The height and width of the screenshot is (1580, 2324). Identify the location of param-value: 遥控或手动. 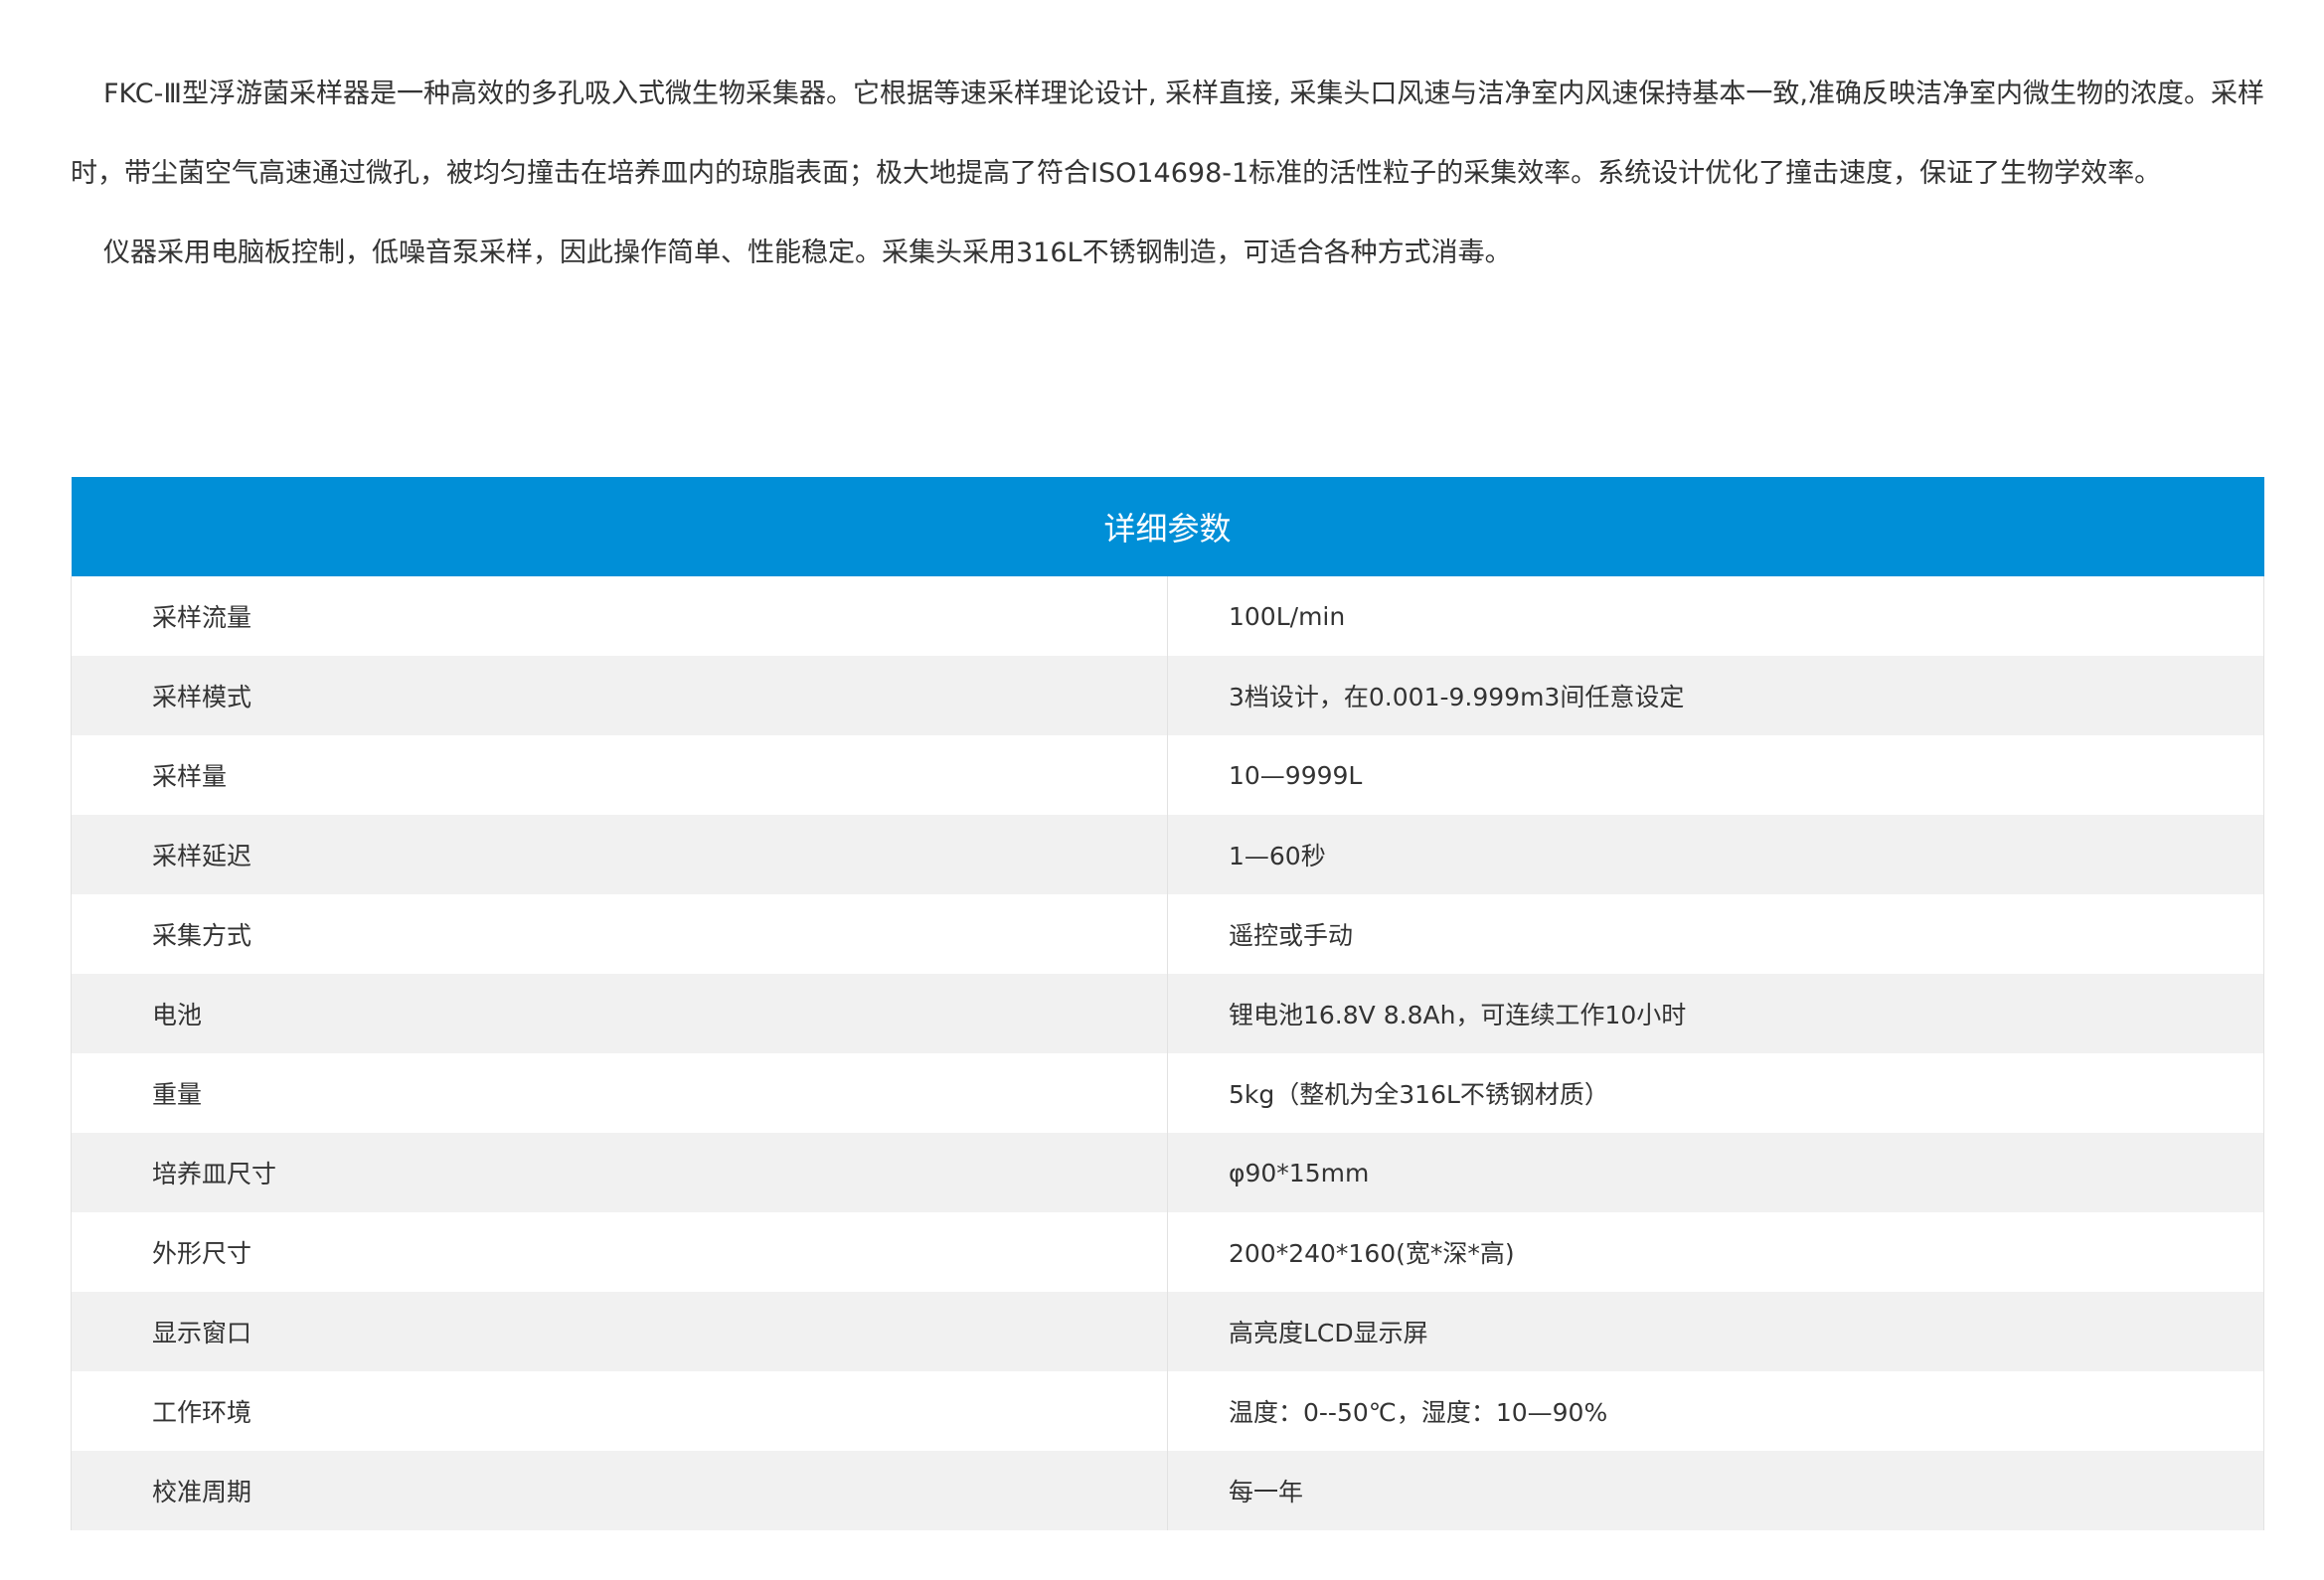
(1715, 934).